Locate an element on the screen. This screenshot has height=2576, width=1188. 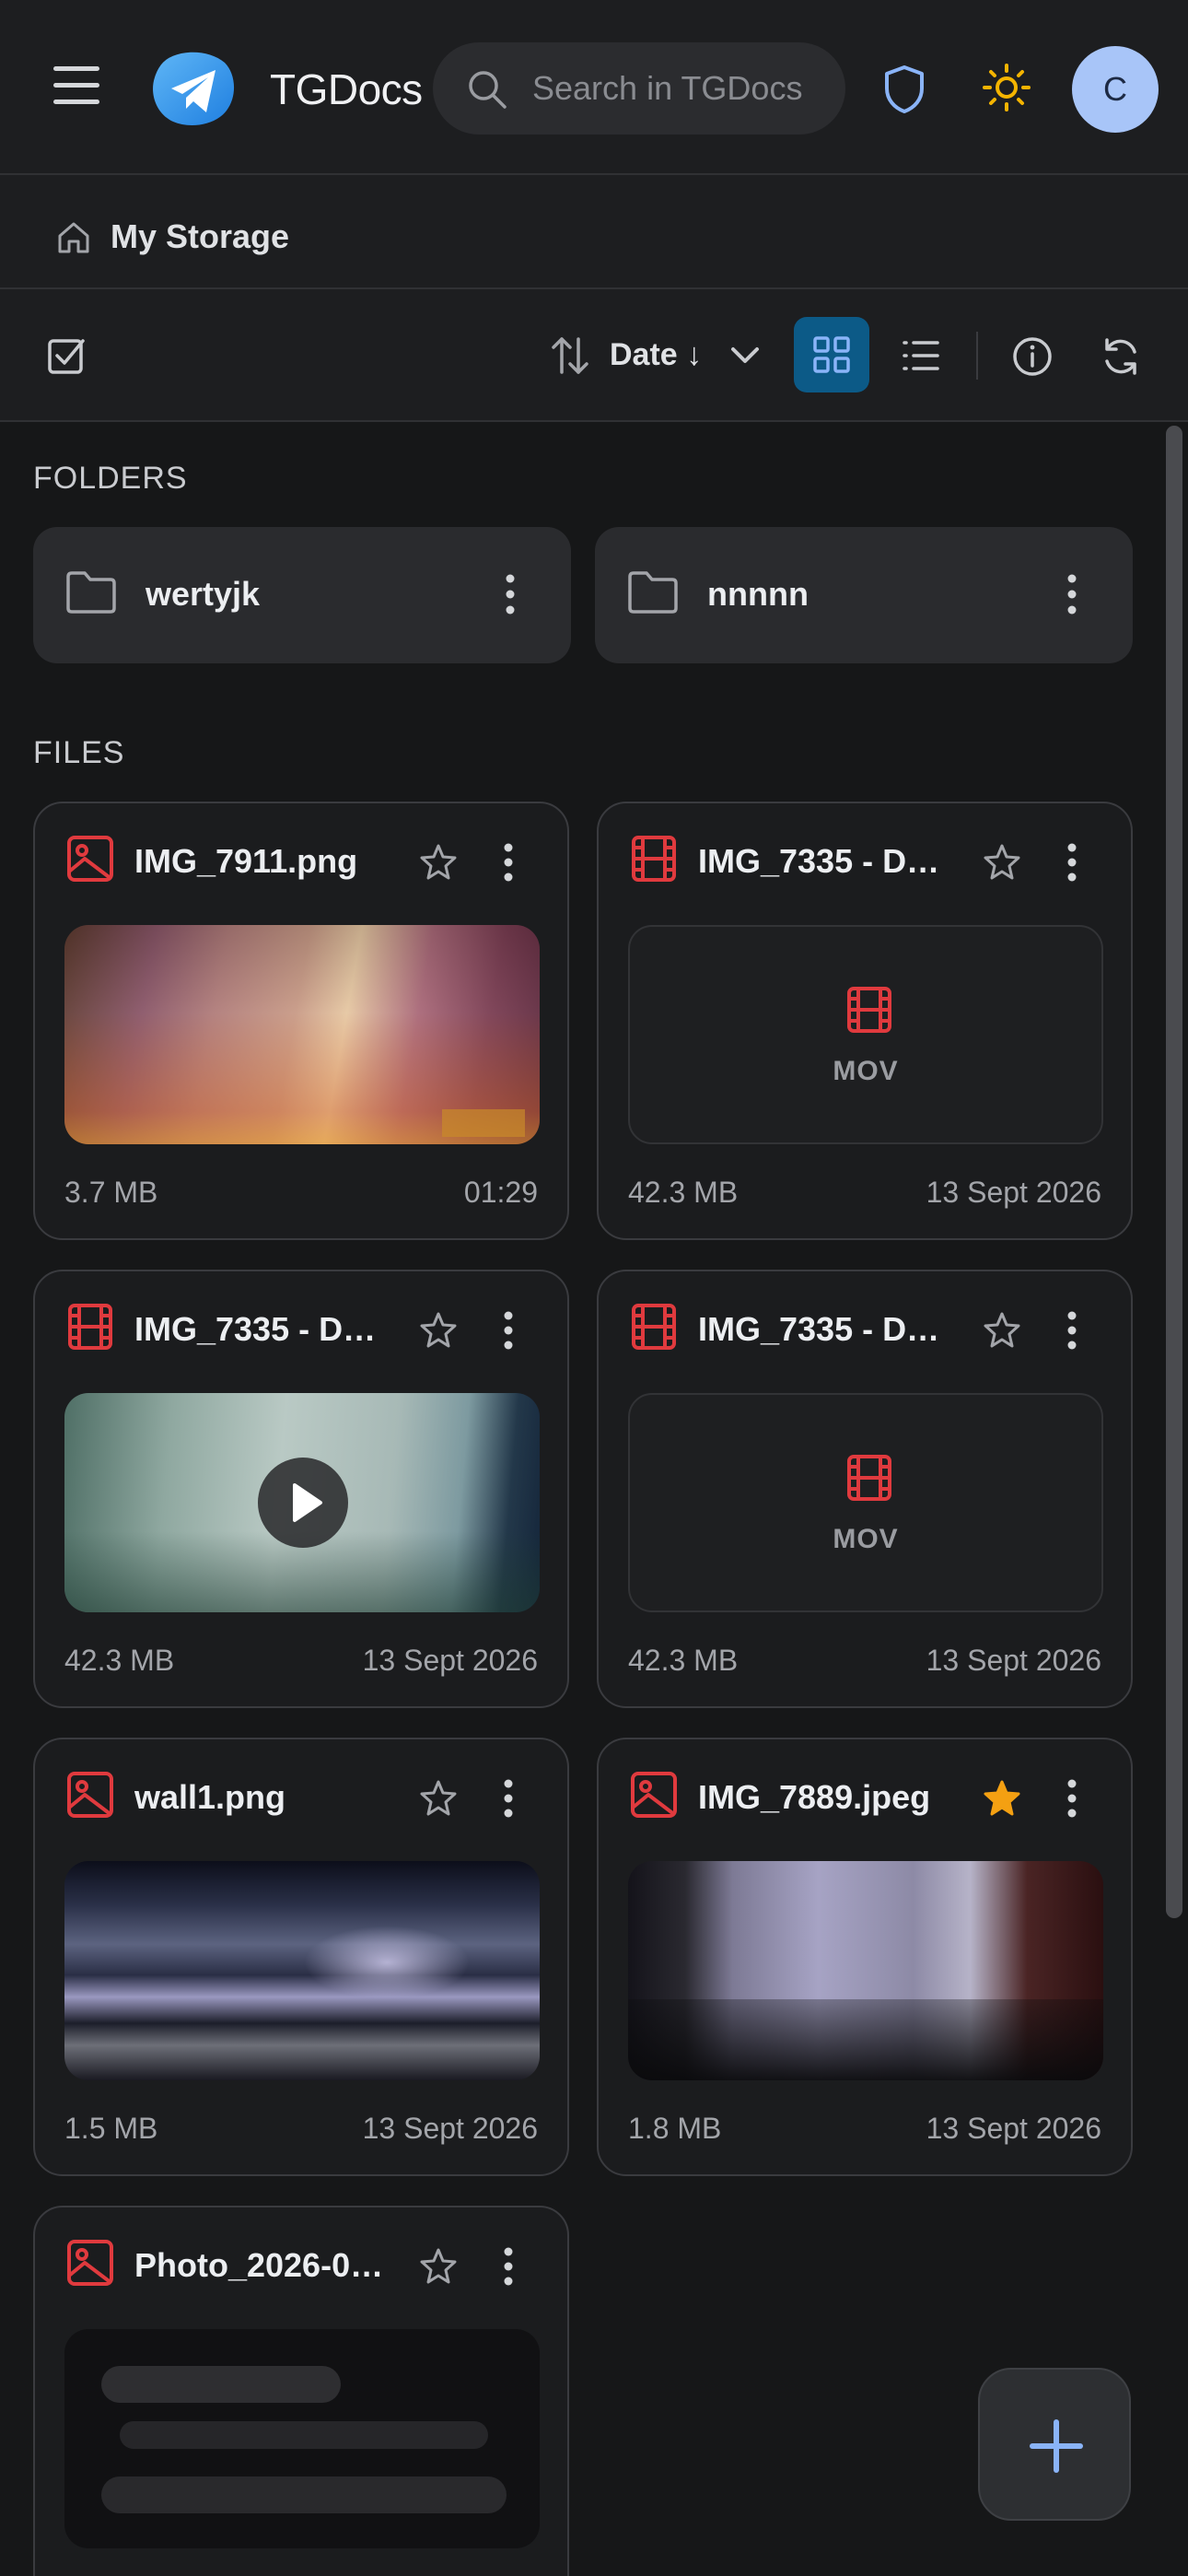
file-card: IMG_7335 - DA... 42.3 MB 13 Sept 2026 is located at coordinates (301, 1489).